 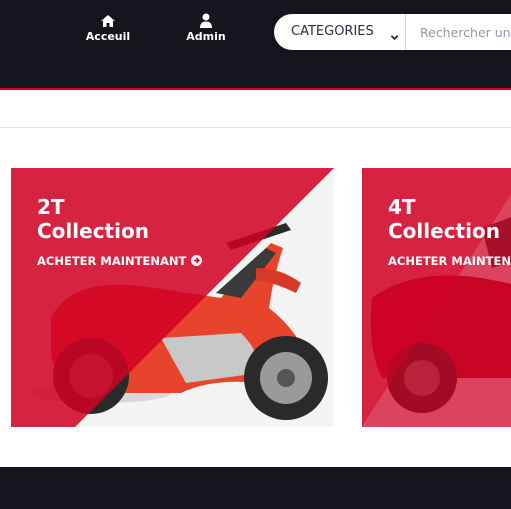 I want to click on category-select-label: CATEGORIES, so click(x=332, y=31).